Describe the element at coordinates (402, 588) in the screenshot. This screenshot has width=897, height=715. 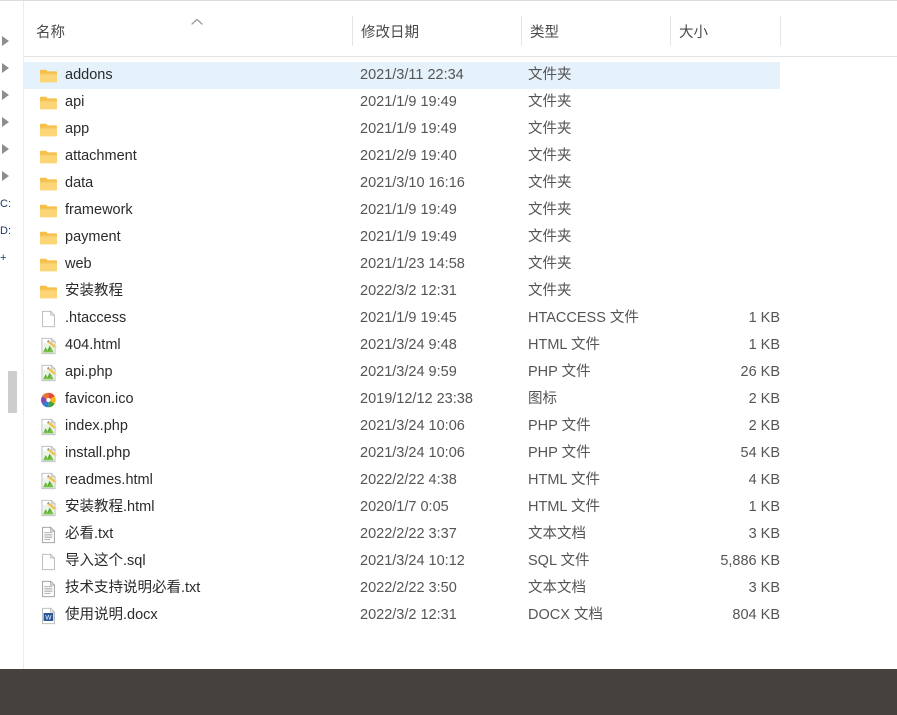
I see `file-list-row: 技术支持说明必看.txt 2022/2/22 3:50 文本文档 3 KB` at that location.